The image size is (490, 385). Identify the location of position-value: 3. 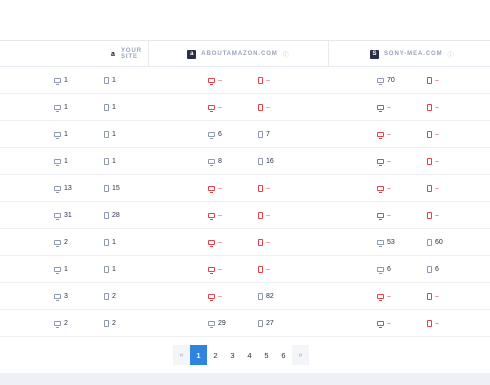
(66, 296).